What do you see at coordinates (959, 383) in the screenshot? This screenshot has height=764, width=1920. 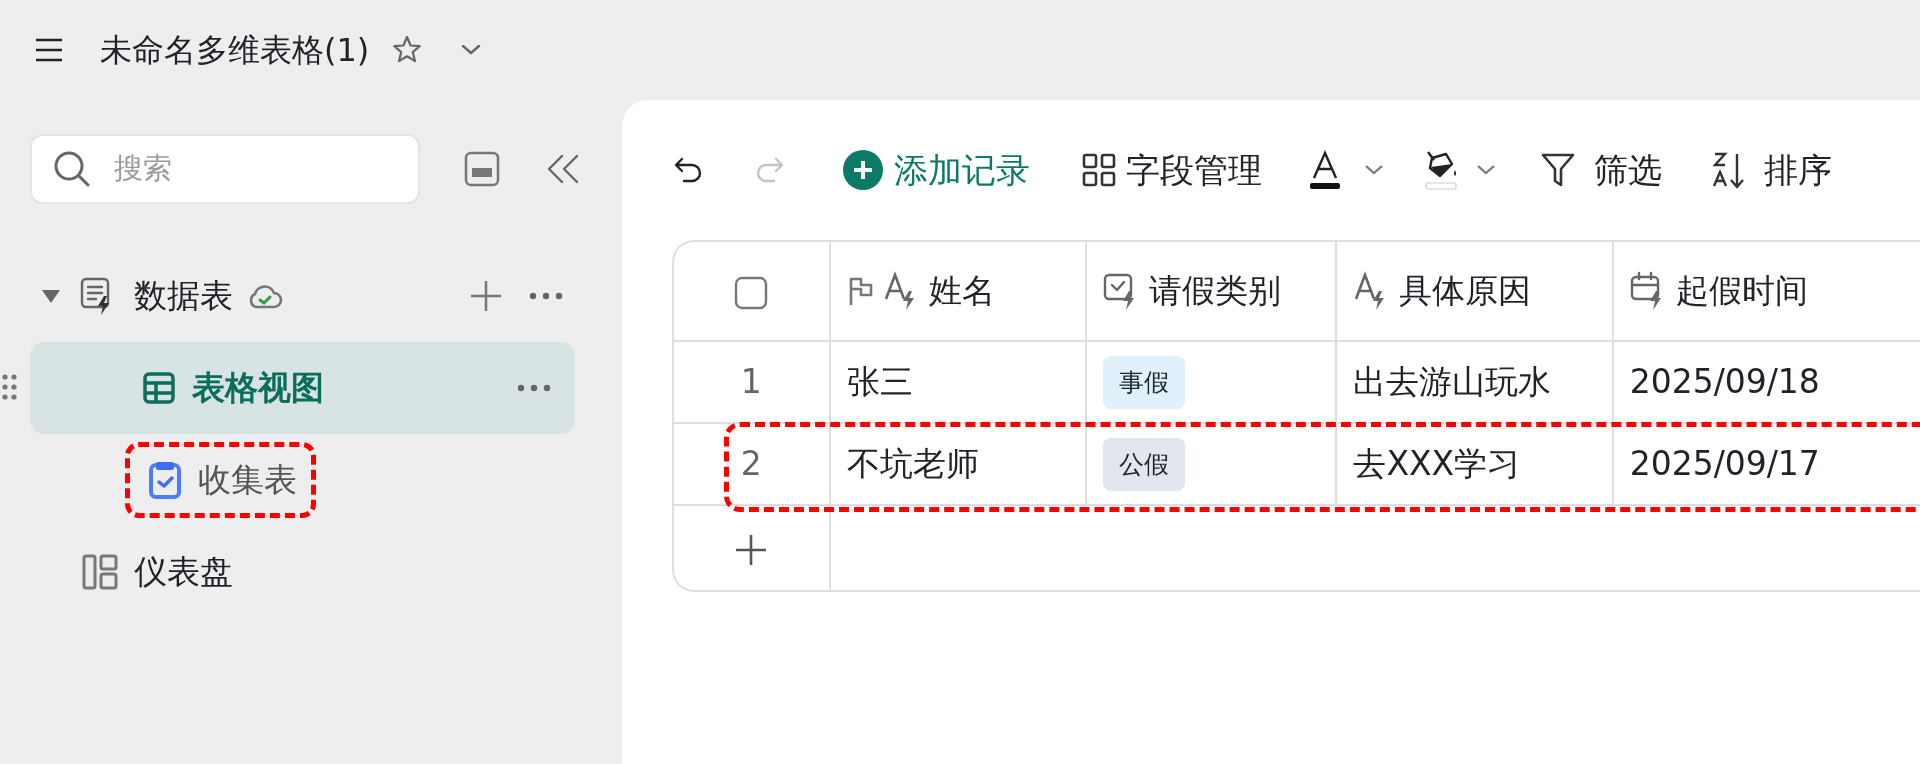 I see `table-cell: 张三` at bounding box center [959, 383].